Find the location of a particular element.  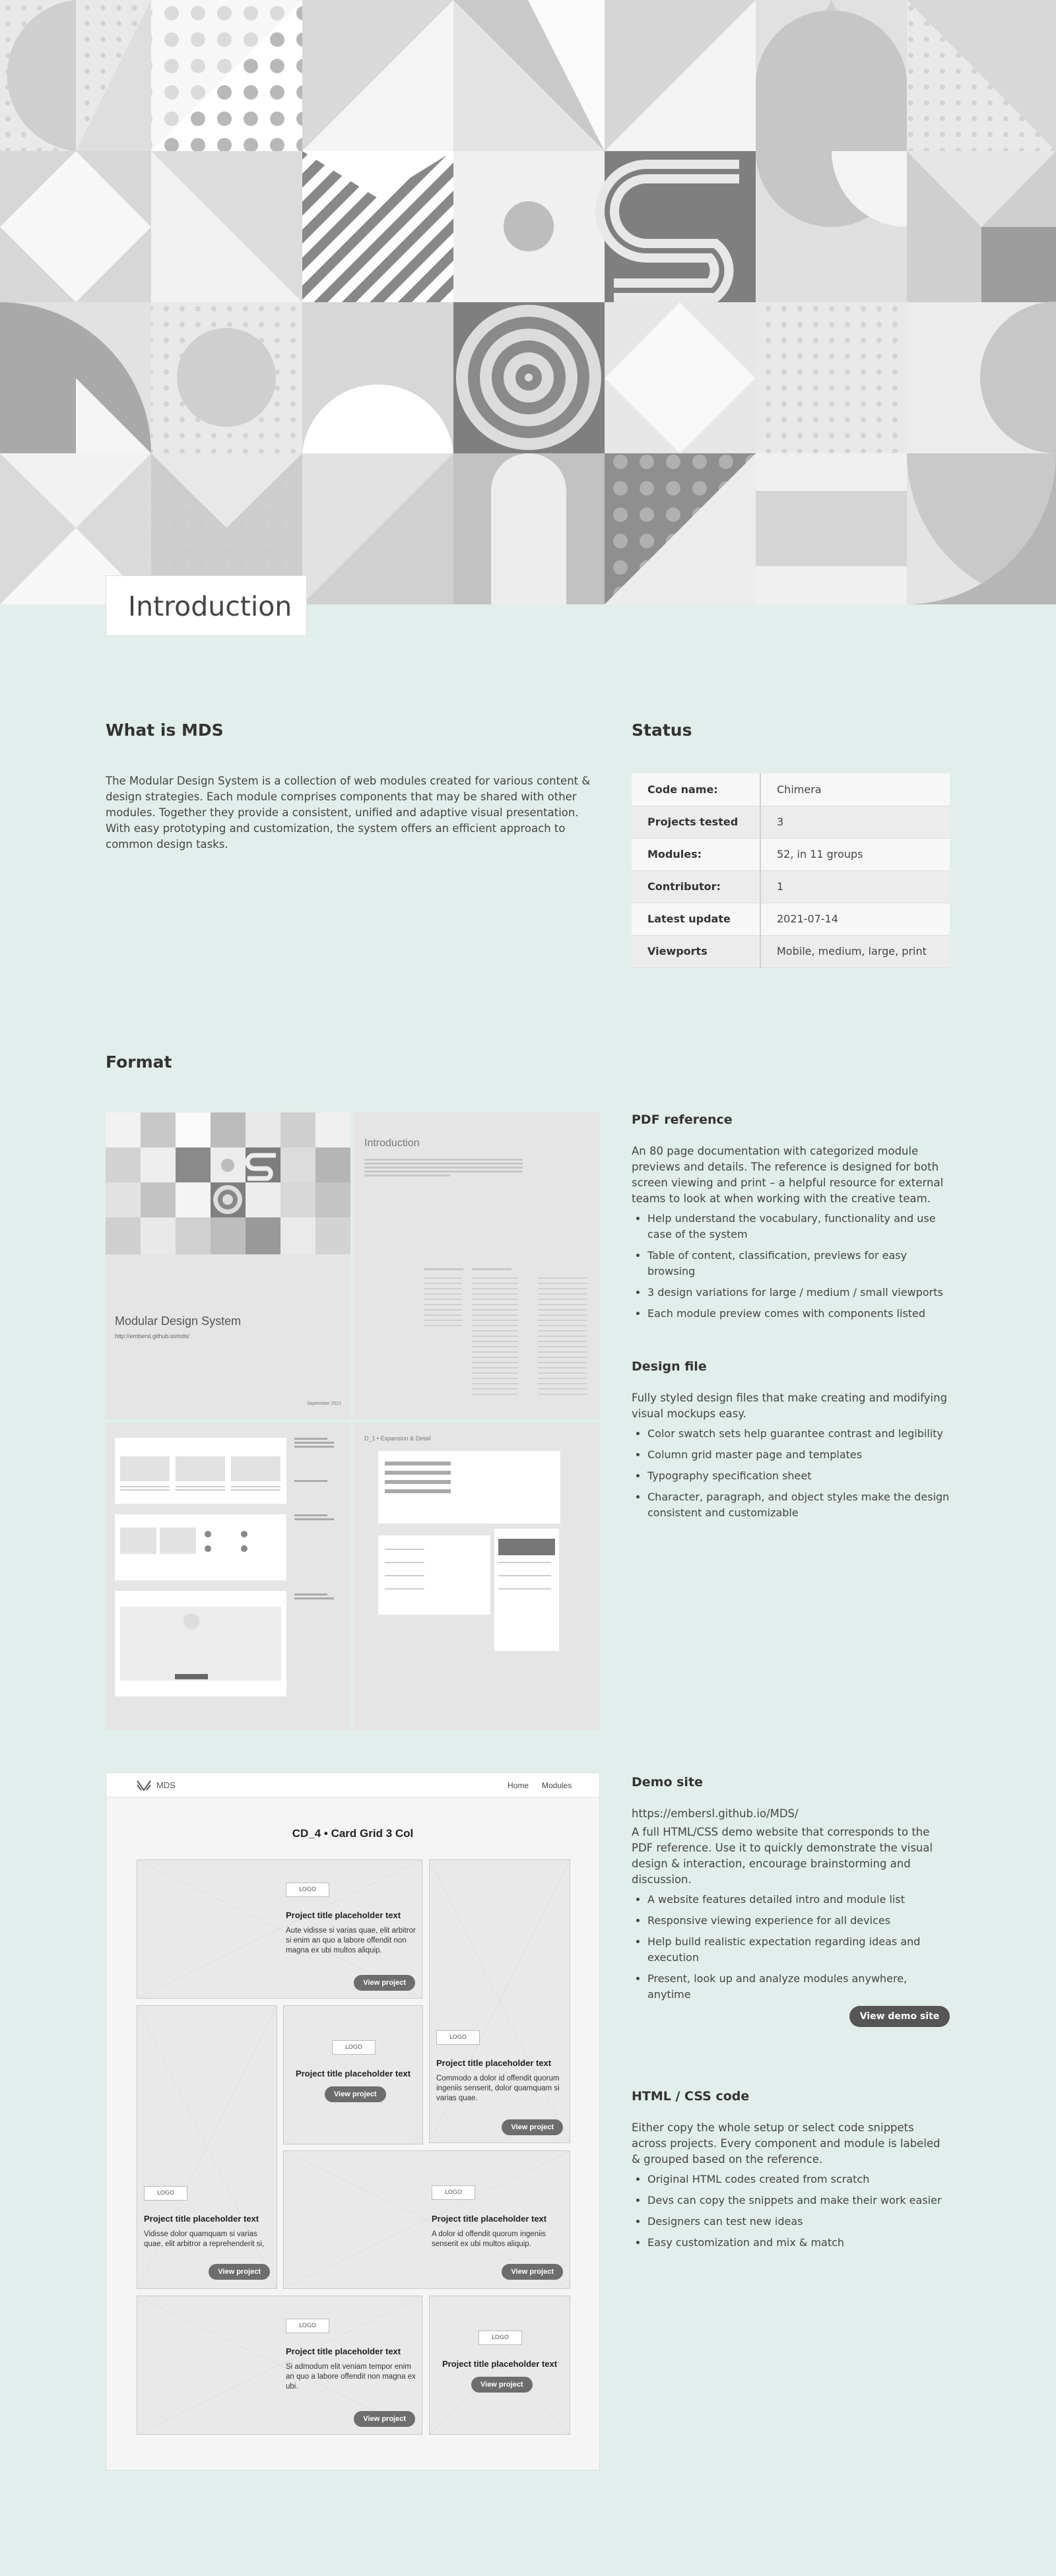

cover-pattern-graphic is located at coordinates (228, 1183).